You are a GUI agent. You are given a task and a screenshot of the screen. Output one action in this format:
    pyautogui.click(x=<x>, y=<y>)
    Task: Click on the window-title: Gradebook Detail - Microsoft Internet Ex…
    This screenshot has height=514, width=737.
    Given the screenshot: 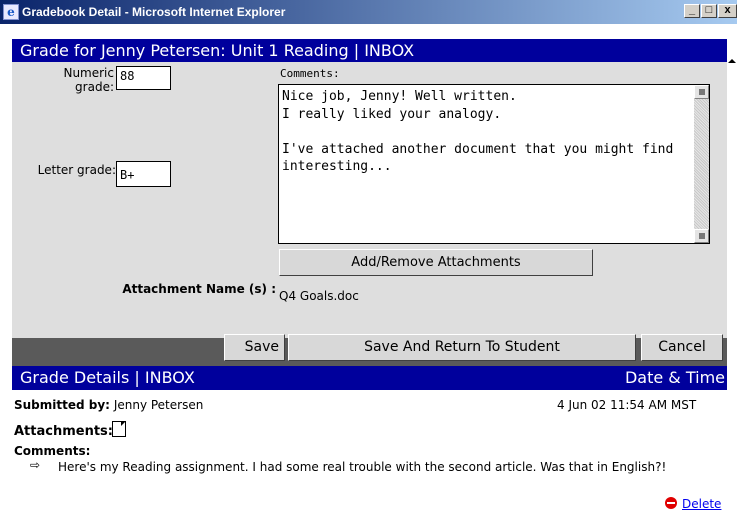 What is the action you would take?
    pyautogui.click(x=154, y=12)
    